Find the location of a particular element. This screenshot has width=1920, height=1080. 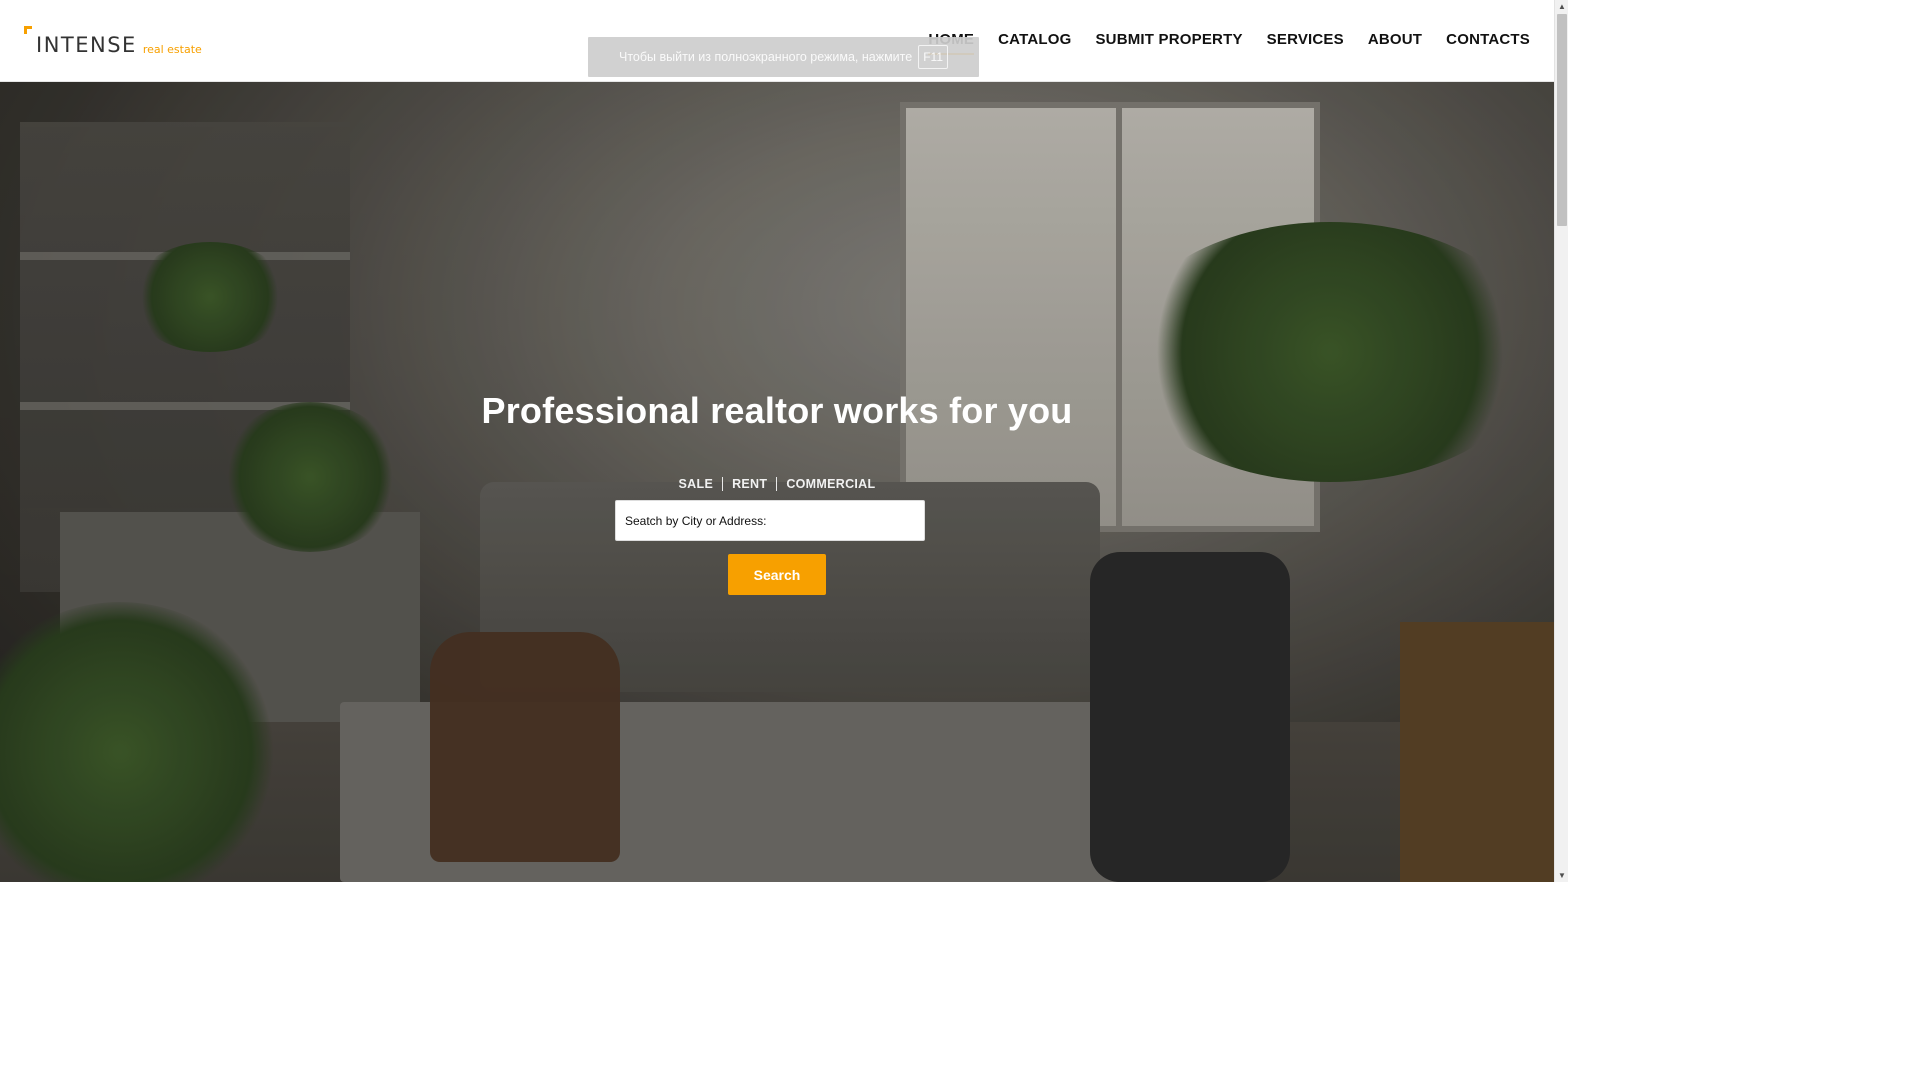

scroll-up-arrow-icon: ▲ is located at coordinates (1562, 7).